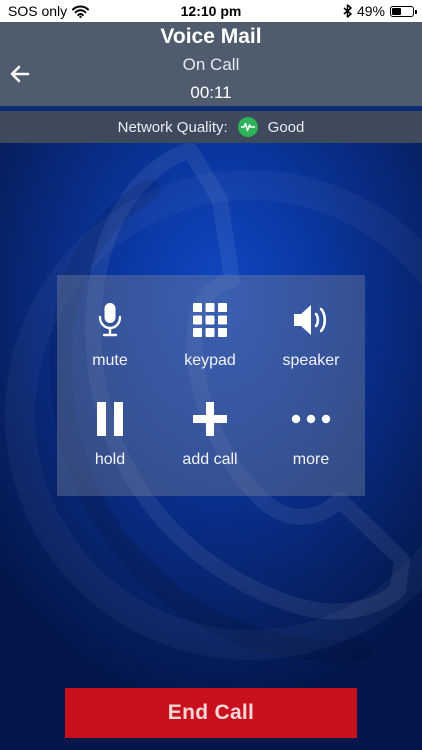 This screenshot has width=422, height=750. I want to click on network-quality-value: Good, so click(286, 127).